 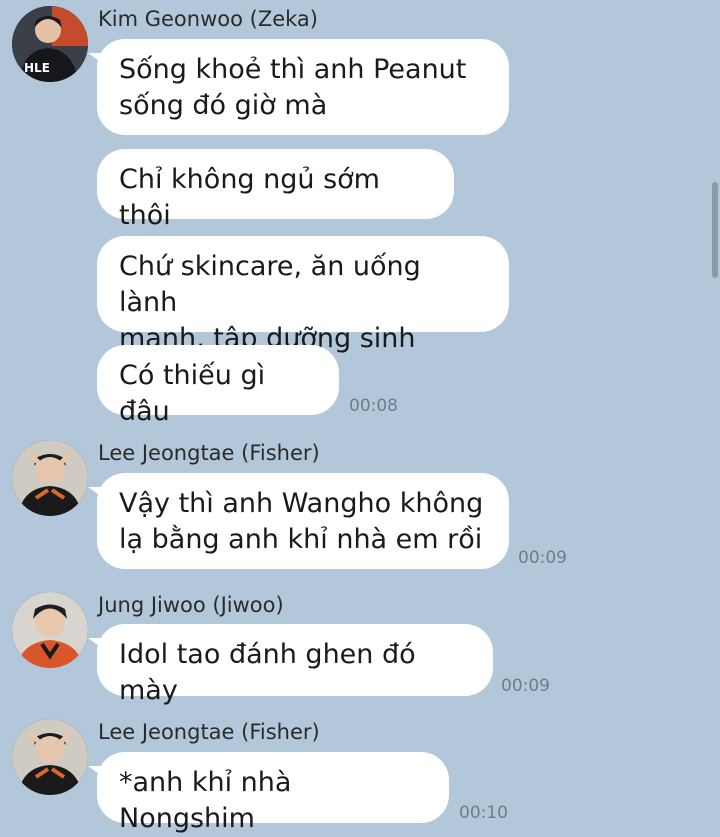 What do you see at coordinates (275, 190) in the screenshot?
I see `message-bubble: Chỉ không ngủ sớm thôi` at bounding box center [275, 190].